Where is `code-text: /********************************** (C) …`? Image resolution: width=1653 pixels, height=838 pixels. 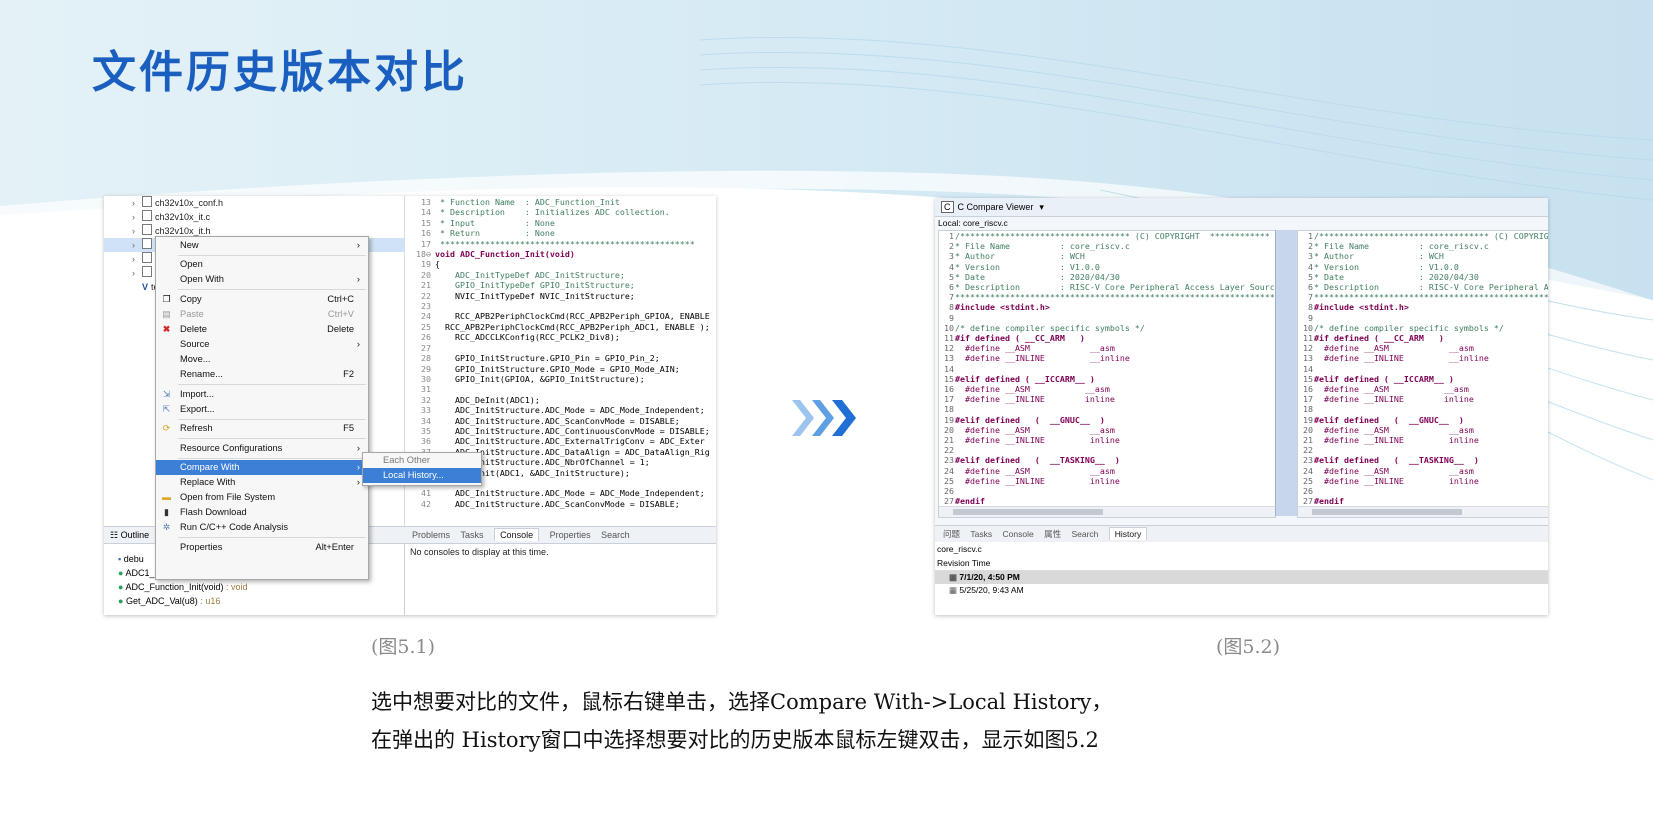
code-text: /********************************** (C) … is located at coordinates (1112, 236).